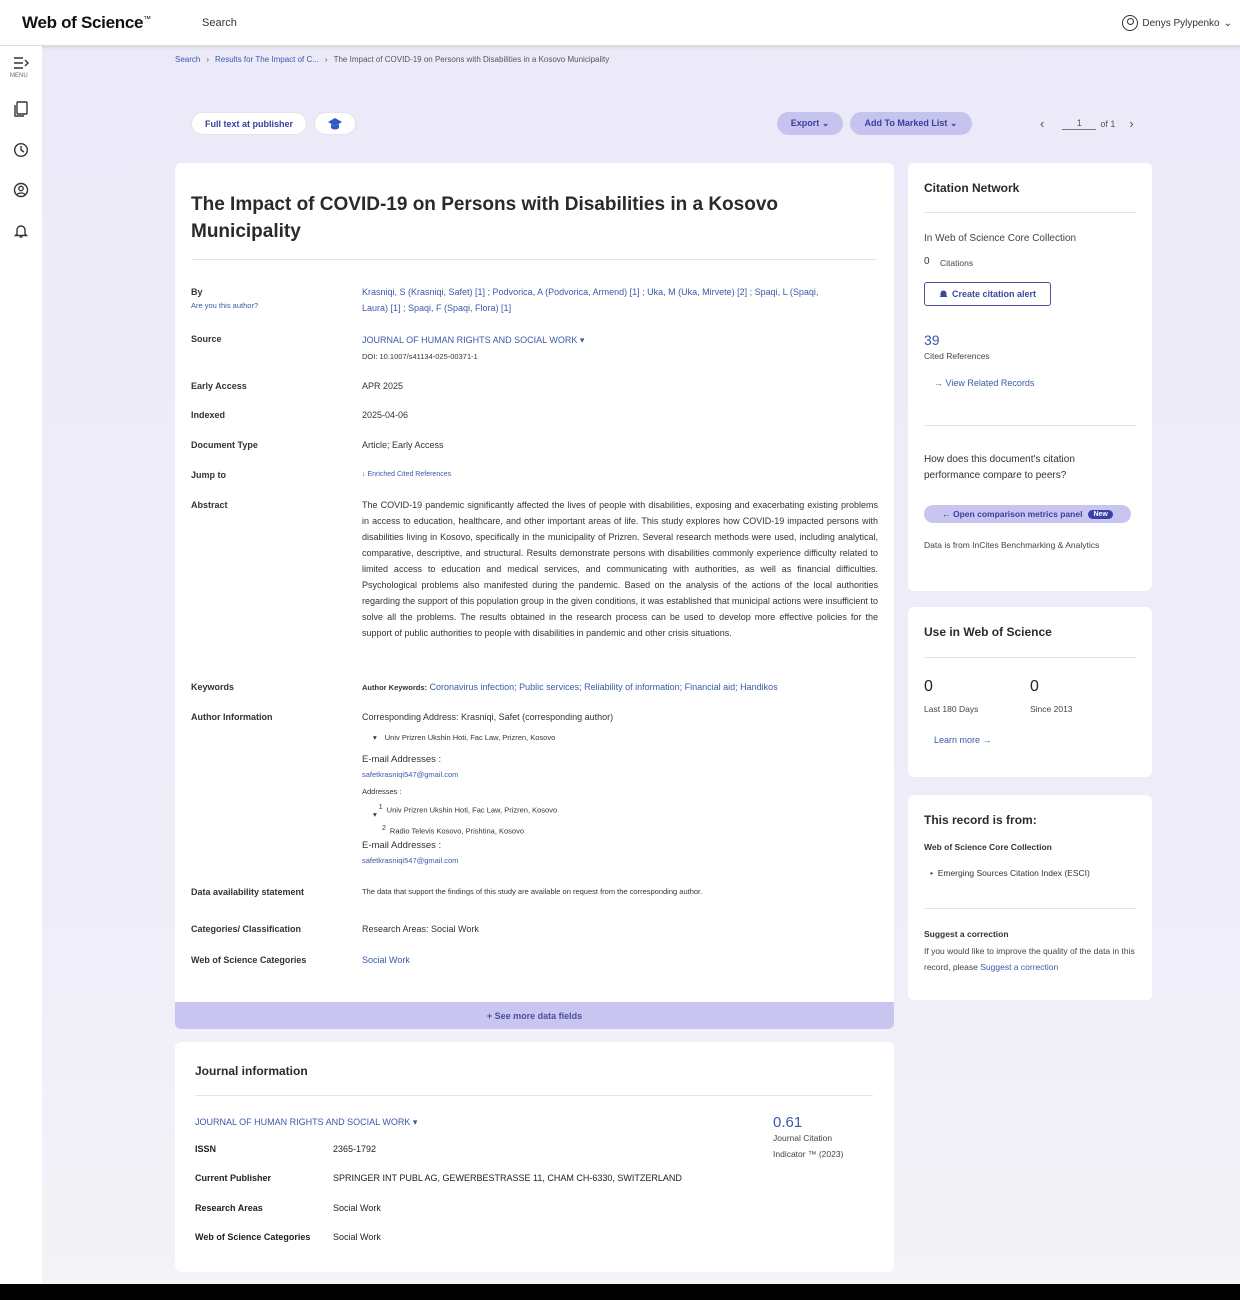  Describe the element at coordinates (402, 845) in the screenshot. I see `email-label-2: E-mail Addresses :` at that location.